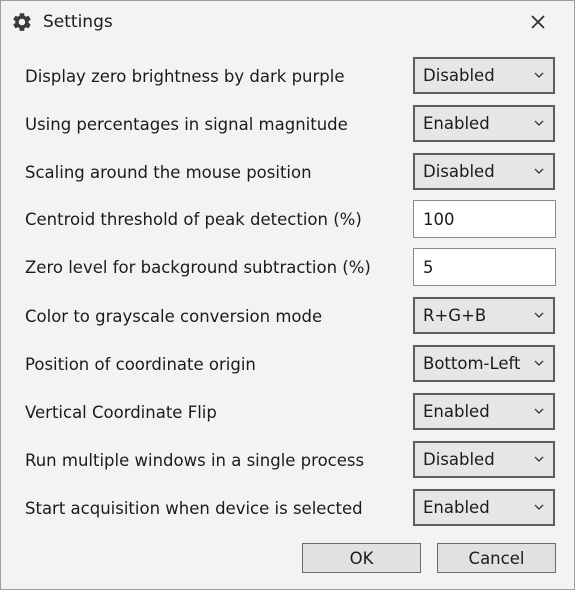  I want to click on zero-level-input, so click(484, 267).